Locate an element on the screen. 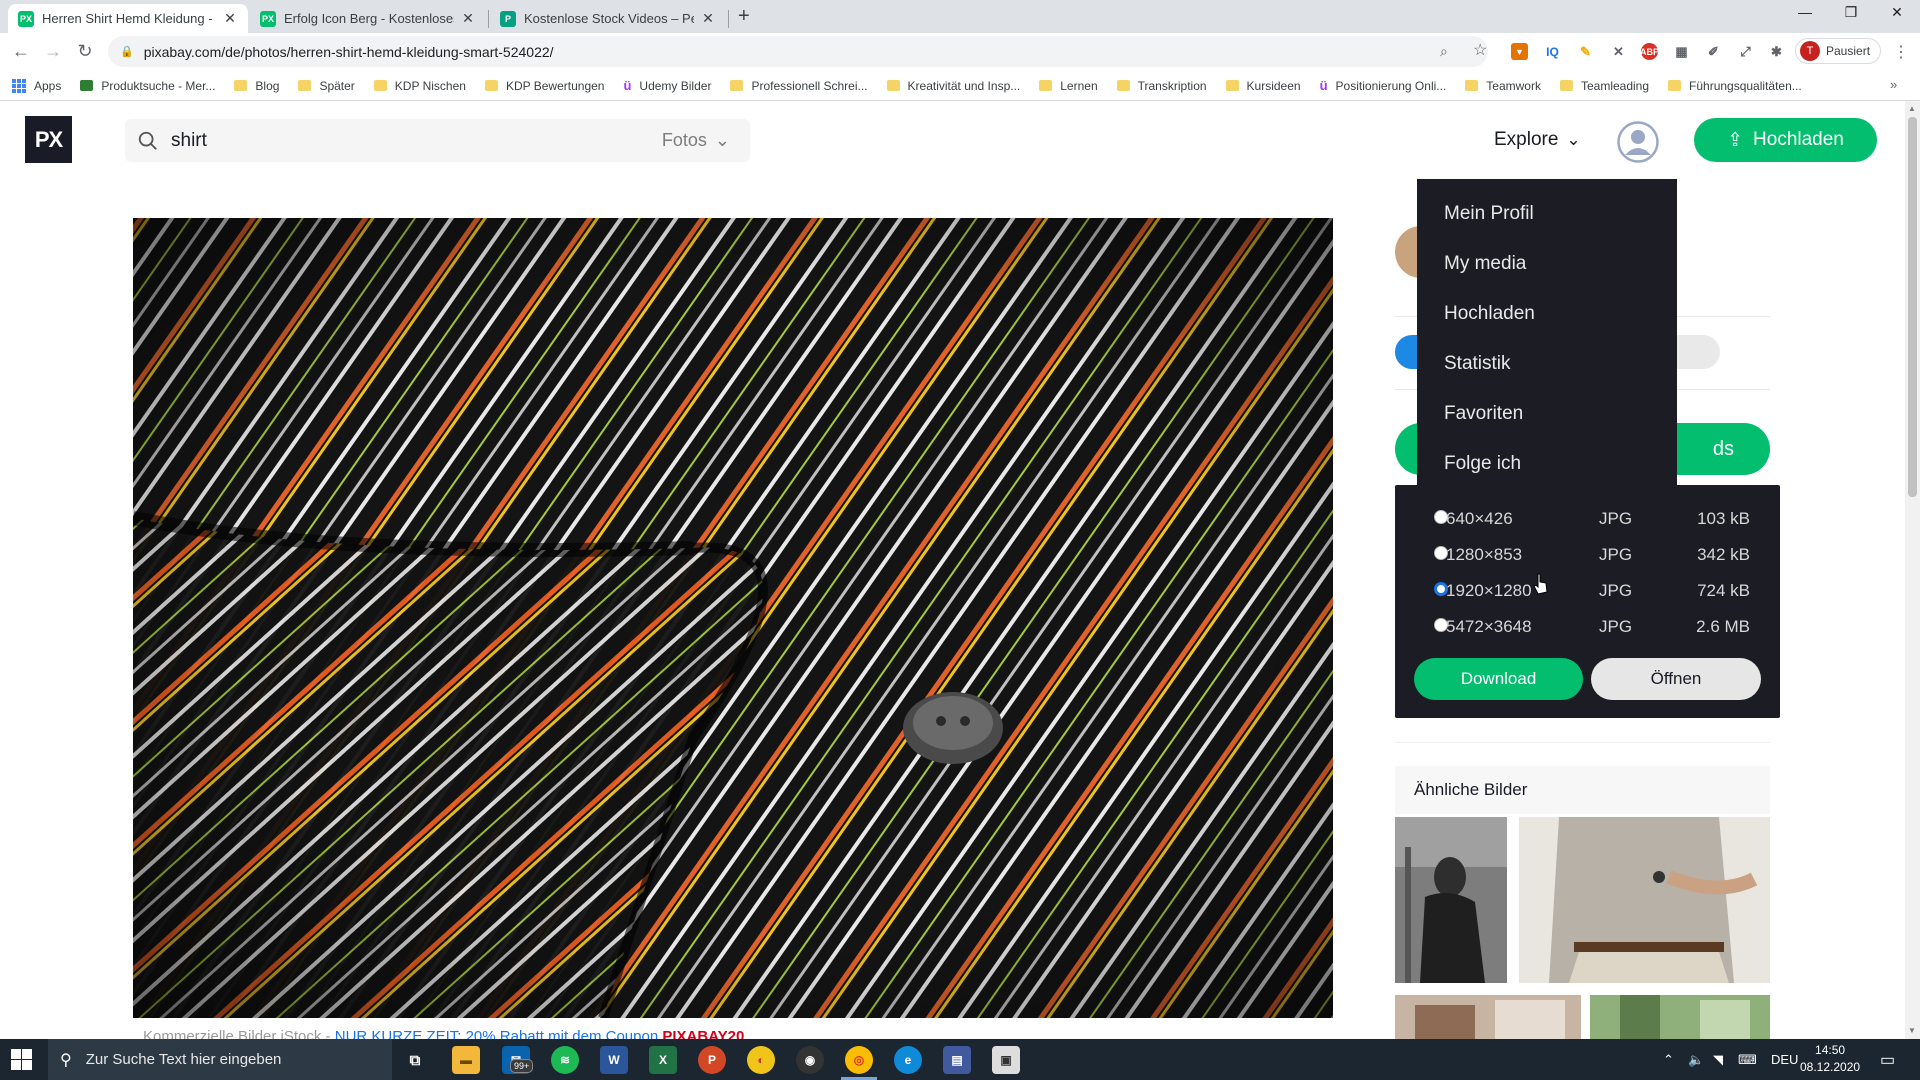 The height and width of the screenshot is (1080, 1920). bookmark-label: Teamwork is located at coordinates (1513, 85).